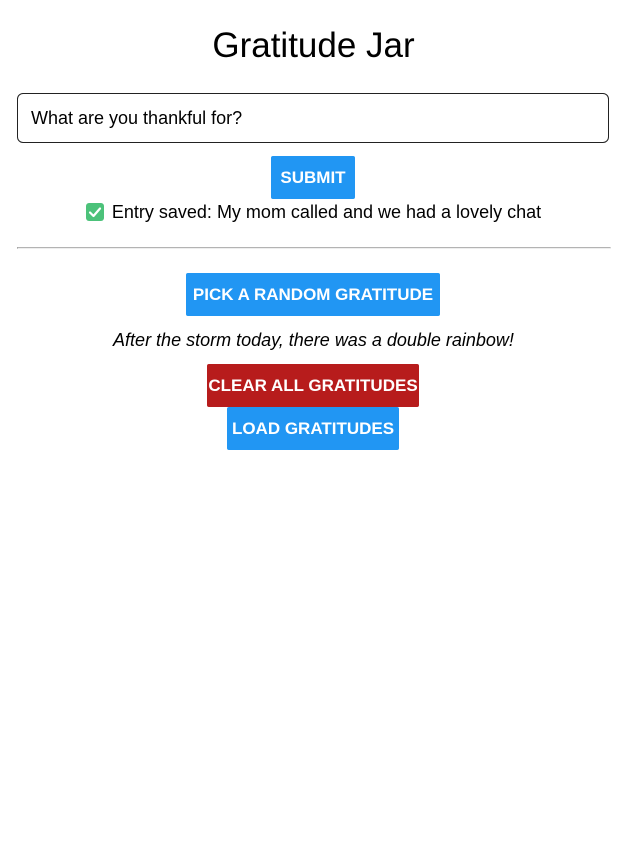 The image size is (627, 856). What do you see at coordinates (313, 294) in the screenshot?
I see `pick-random-button: PICK A RANDOM GRATITUDE` at bounding box center [313, 294].